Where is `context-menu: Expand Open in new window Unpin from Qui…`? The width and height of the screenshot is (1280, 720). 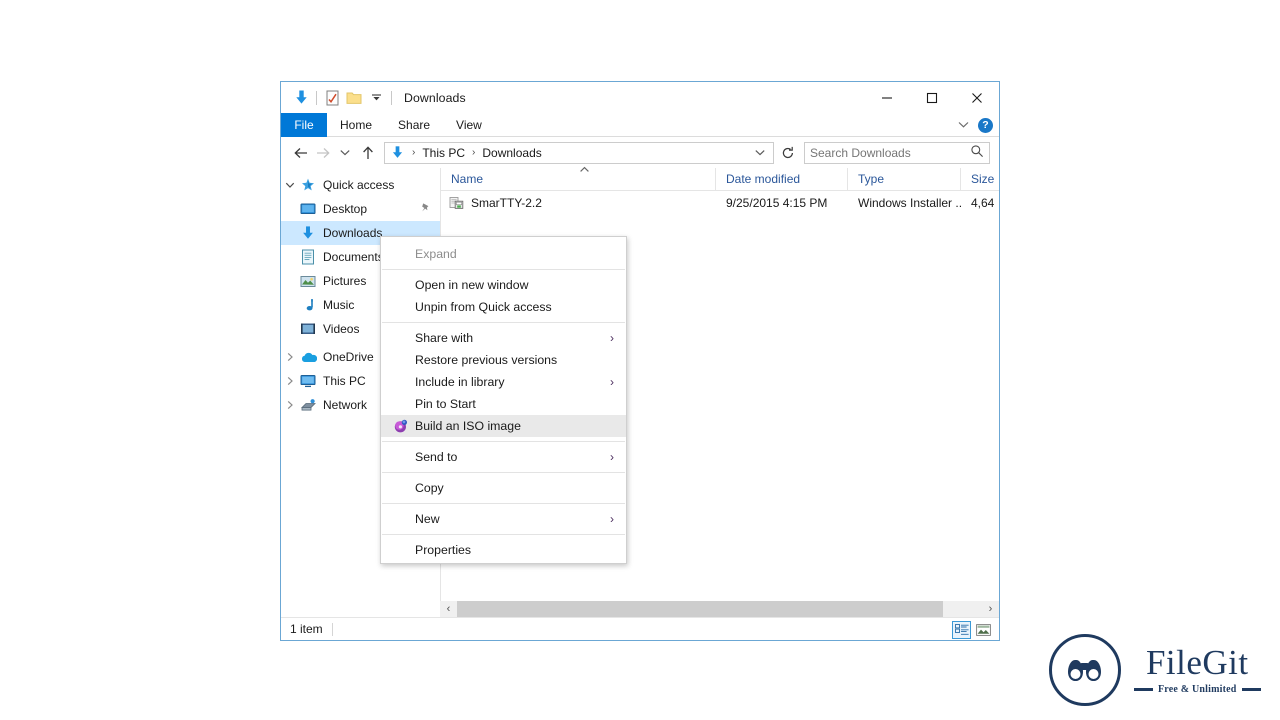 context-menu: Expand Open in new window Unpin from Qui… is located at coordinates (503, 400).